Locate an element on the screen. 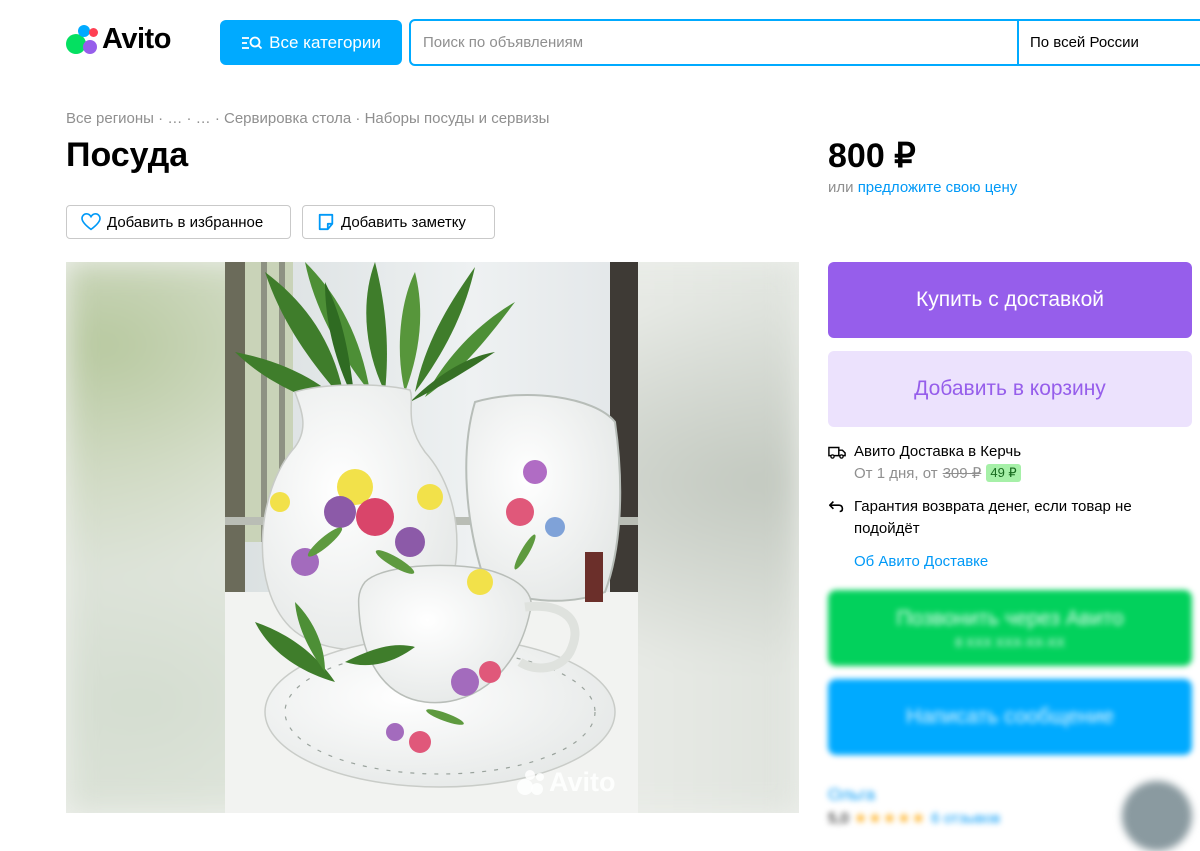 The width and height of the screenshot is (1200, 851). return-arrow-icon is located at coordinates (836, 507).